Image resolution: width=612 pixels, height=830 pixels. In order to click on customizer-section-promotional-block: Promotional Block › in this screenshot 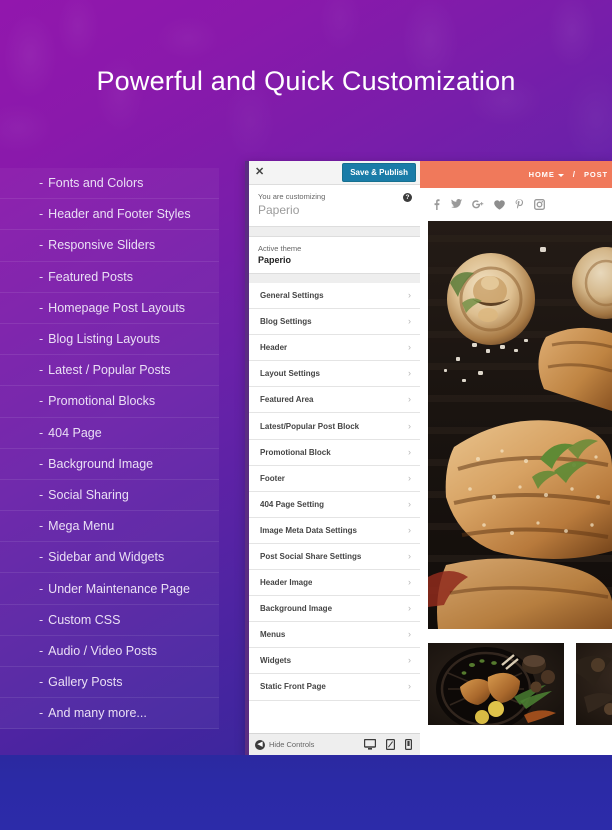, I will do `click(334, 452)`.